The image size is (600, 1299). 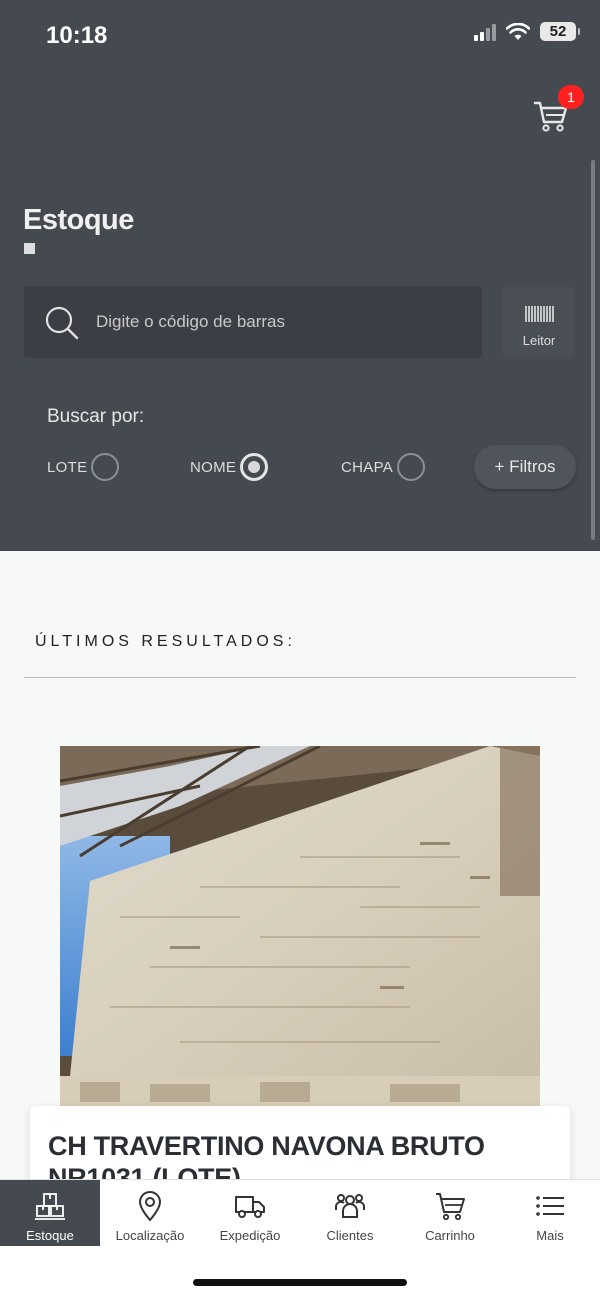 What do you see at coordinates (525, 467) in the screenshot?
I see `filters-button: + Filtros` at bounding box center [525, 467].